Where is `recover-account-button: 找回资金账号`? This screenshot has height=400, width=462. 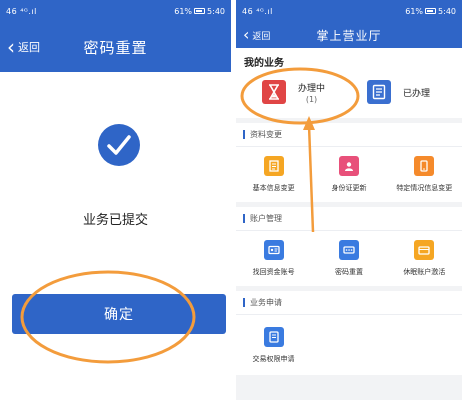 recover-account-button: 找回资金账号 is located at coordinates (273, 258).